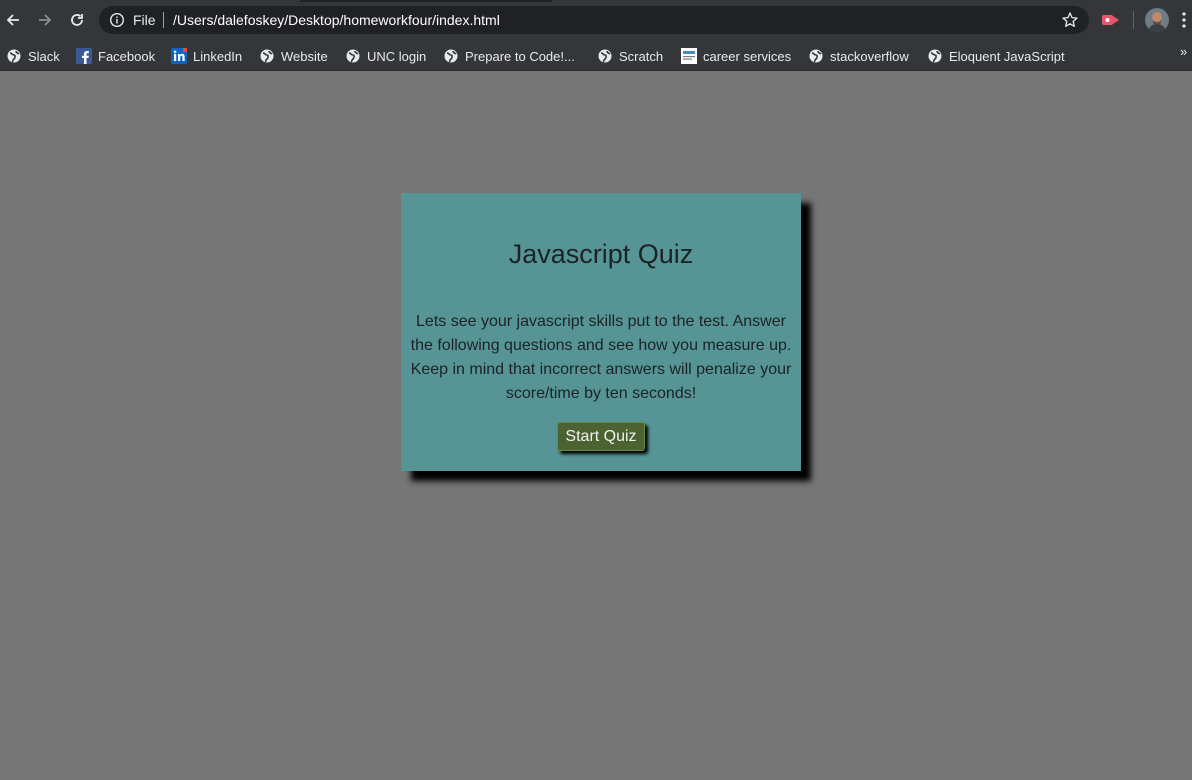 This screenshot has width=1192, height=780. I want to click on active-tab-edge, so click(426, 1).